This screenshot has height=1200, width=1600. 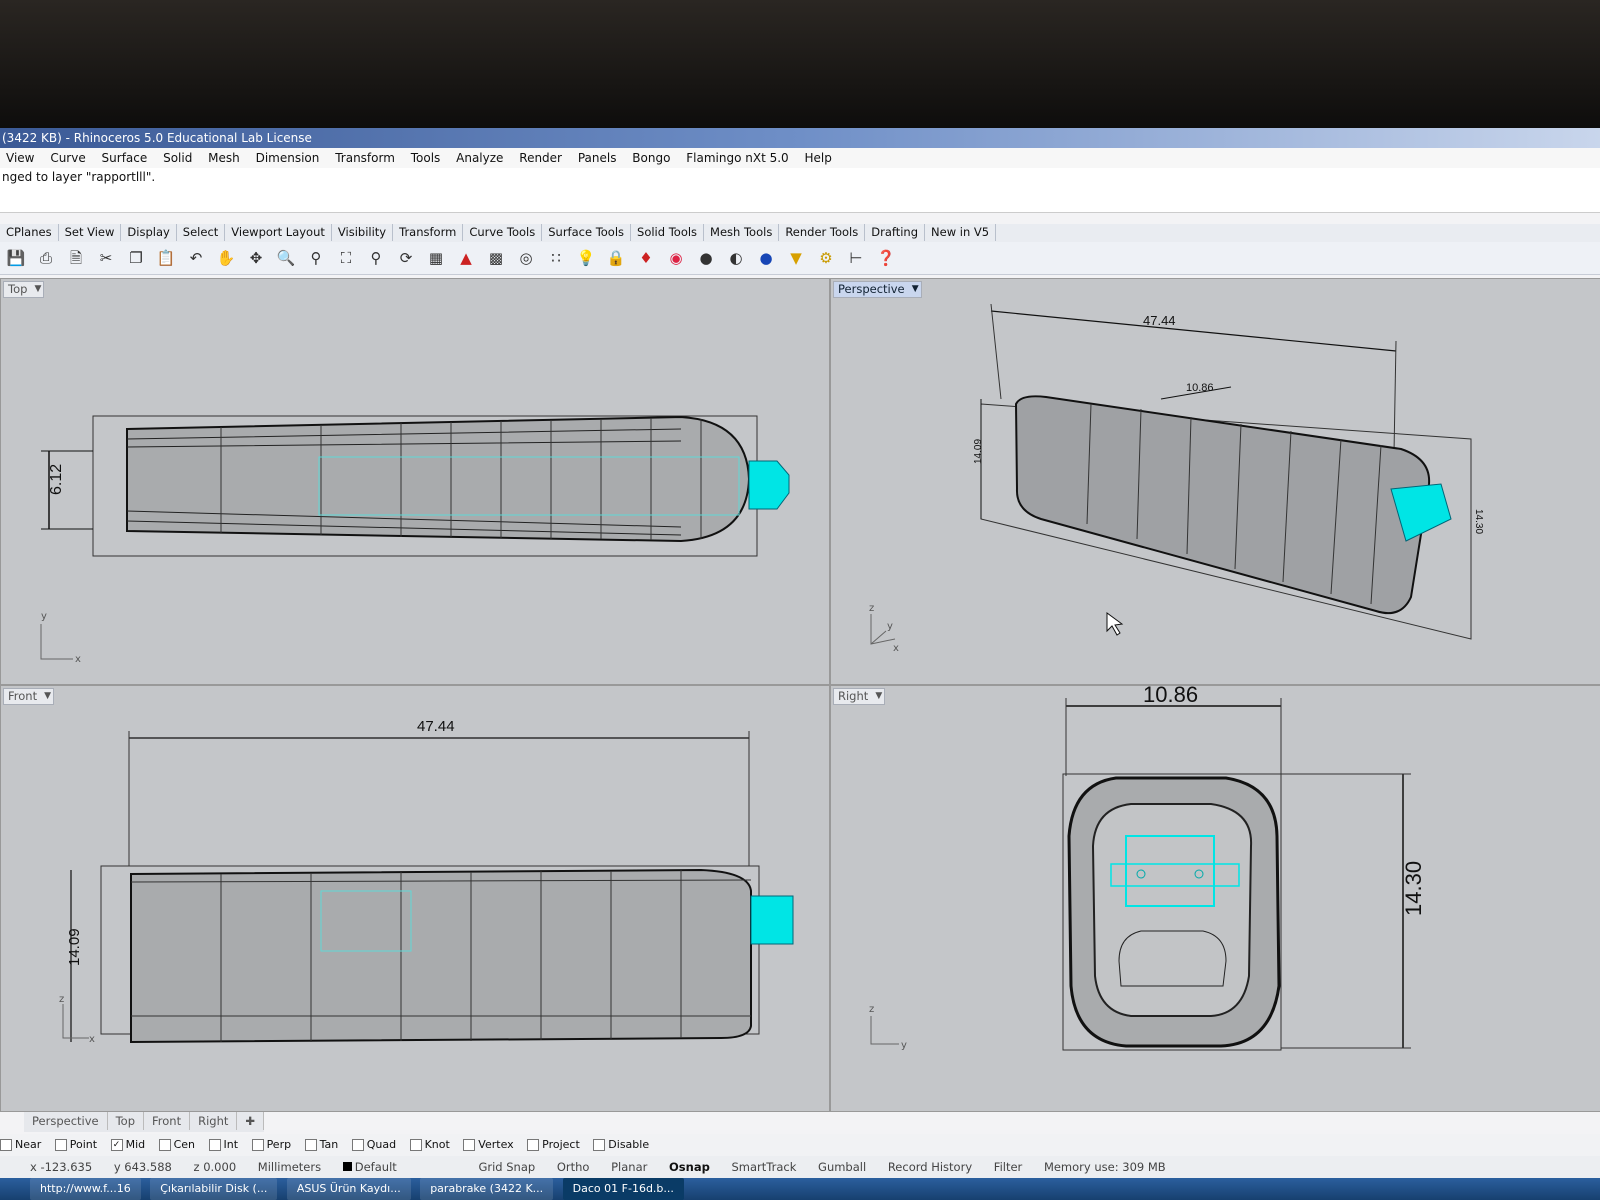 I want to click on osnap-tan: Tan, so click(x=321, y=1145).